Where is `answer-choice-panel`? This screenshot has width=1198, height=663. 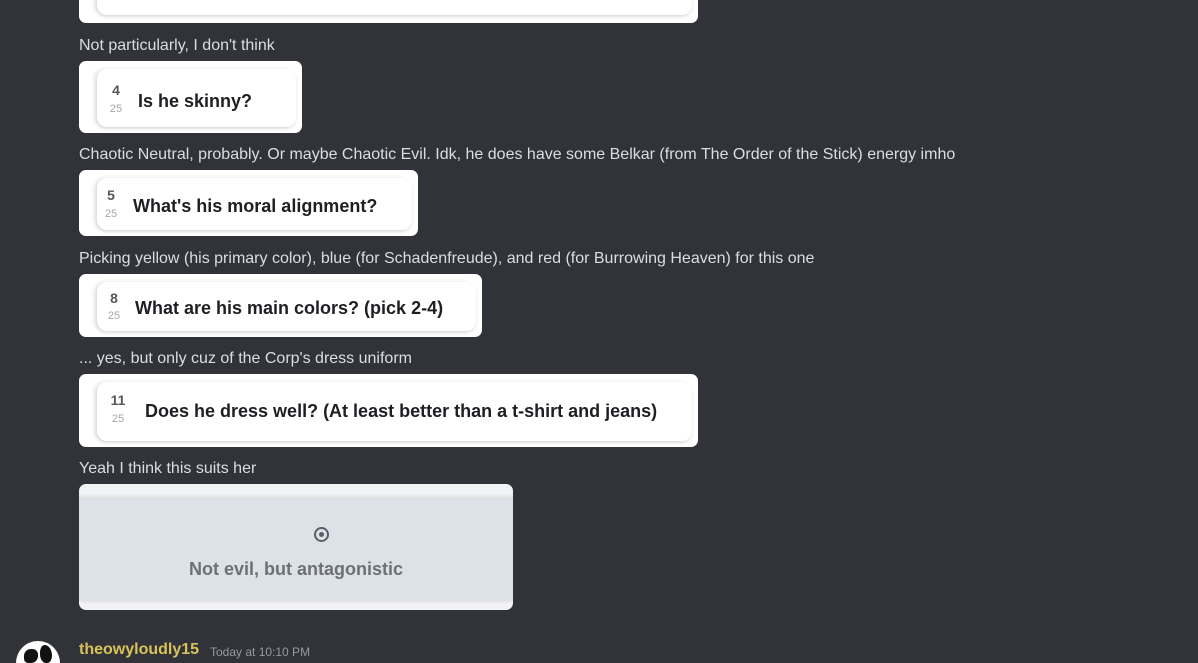 answer-choice-panel is located at coordinates (296, 549).